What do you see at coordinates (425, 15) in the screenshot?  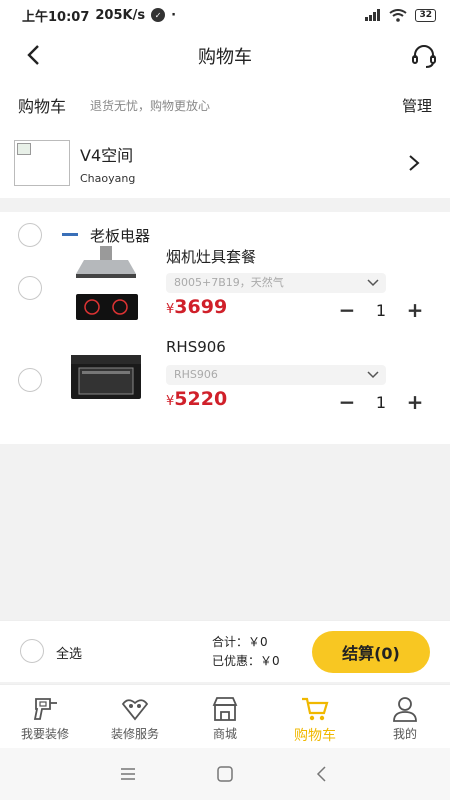 I see `battery-icon: 32` at bounding box center [425, 15].